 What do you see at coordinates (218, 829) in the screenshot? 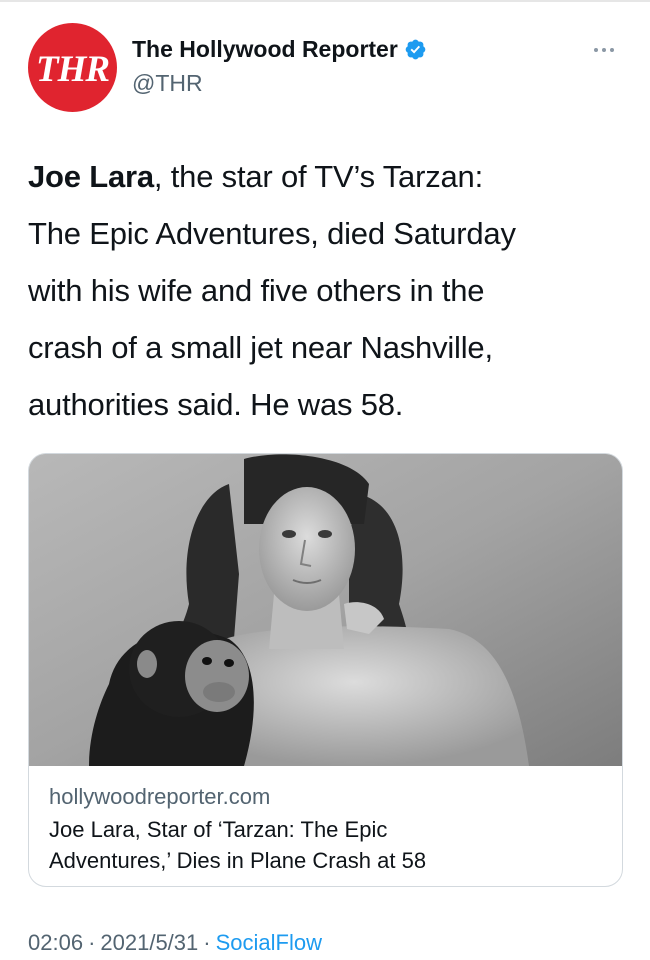
I see `card-title-line-1: Joe Lara, Star of ‘Tarzan: The Epic` at bounding box center [218, 829].